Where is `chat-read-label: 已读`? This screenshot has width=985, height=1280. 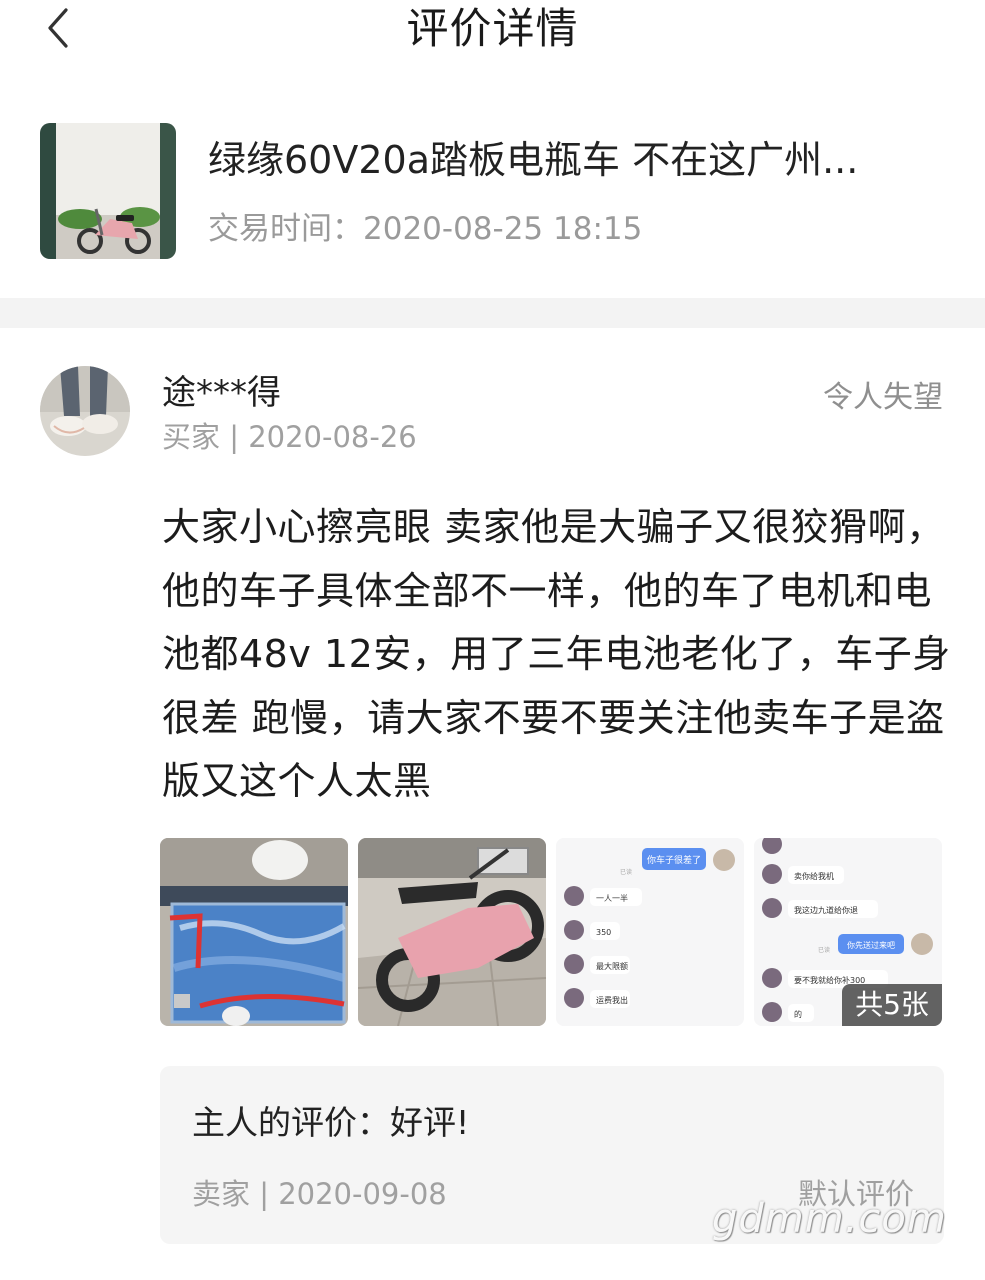
chat-read-label: 已读 is located at coordinates (626, 872).